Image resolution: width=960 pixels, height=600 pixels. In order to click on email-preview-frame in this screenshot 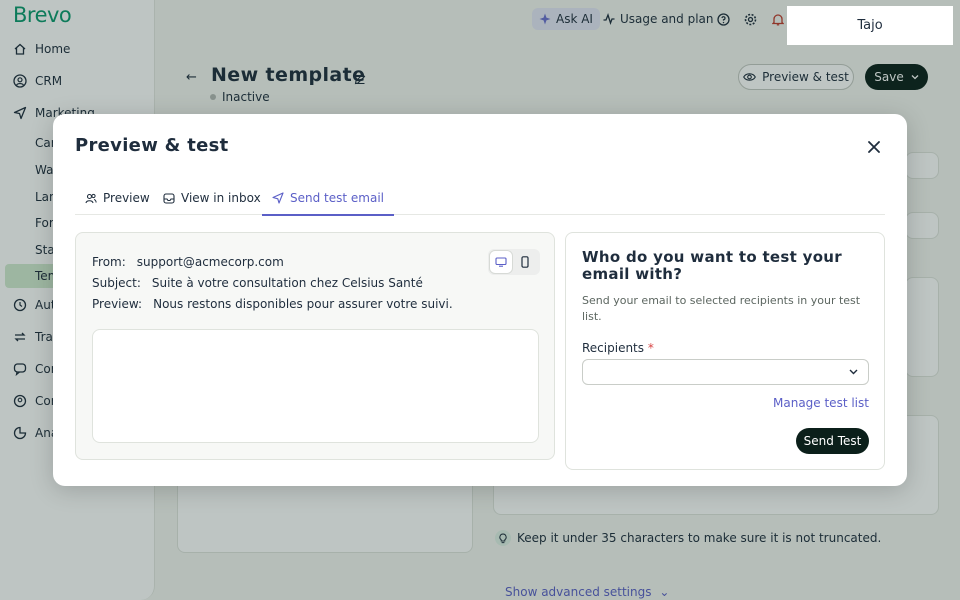, I will do `click(315, 386)`.